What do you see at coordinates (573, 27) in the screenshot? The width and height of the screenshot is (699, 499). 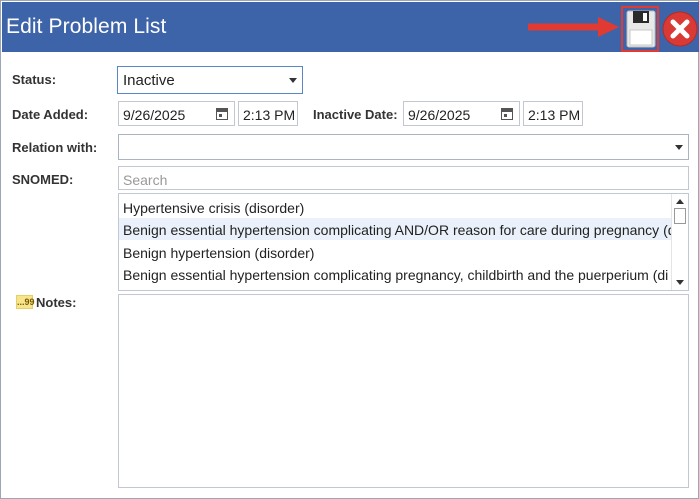 I see `red-arrow-annotation-icon` at bounding box center [573, 27].